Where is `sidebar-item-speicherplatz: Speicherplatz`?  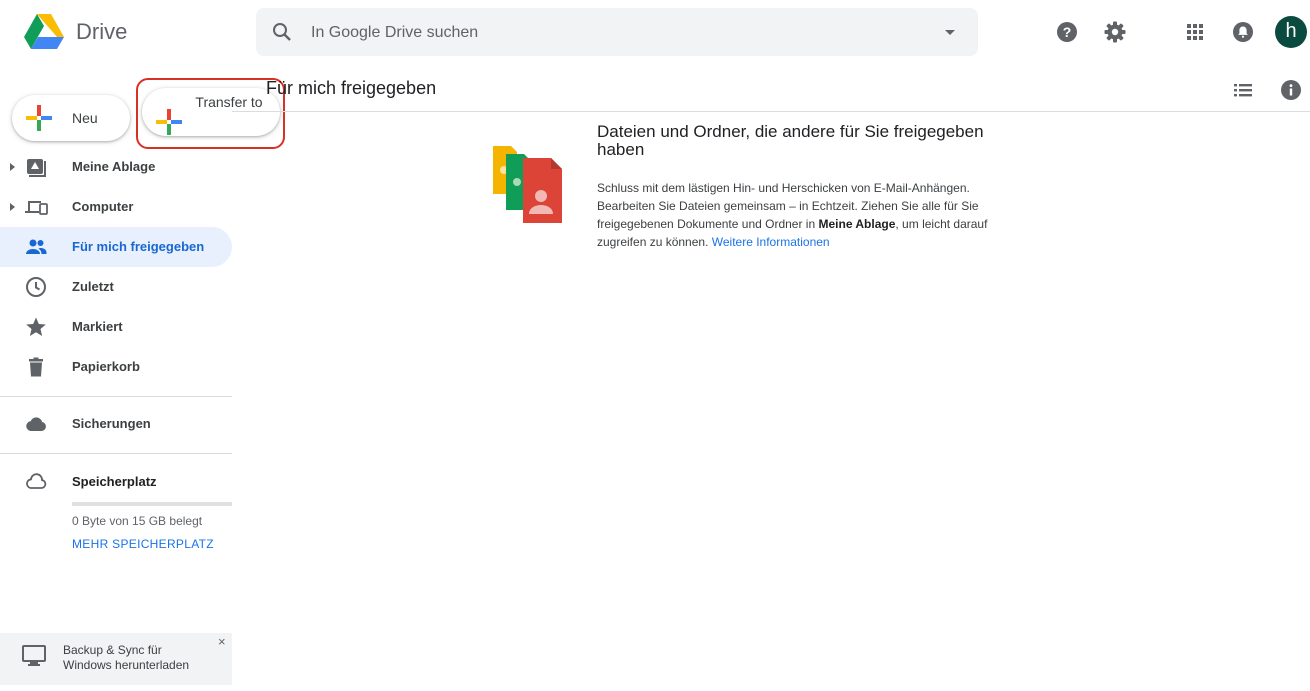 sidebar-item-speicherplatz: Speicherplatz is located at coordinates (116, 482).